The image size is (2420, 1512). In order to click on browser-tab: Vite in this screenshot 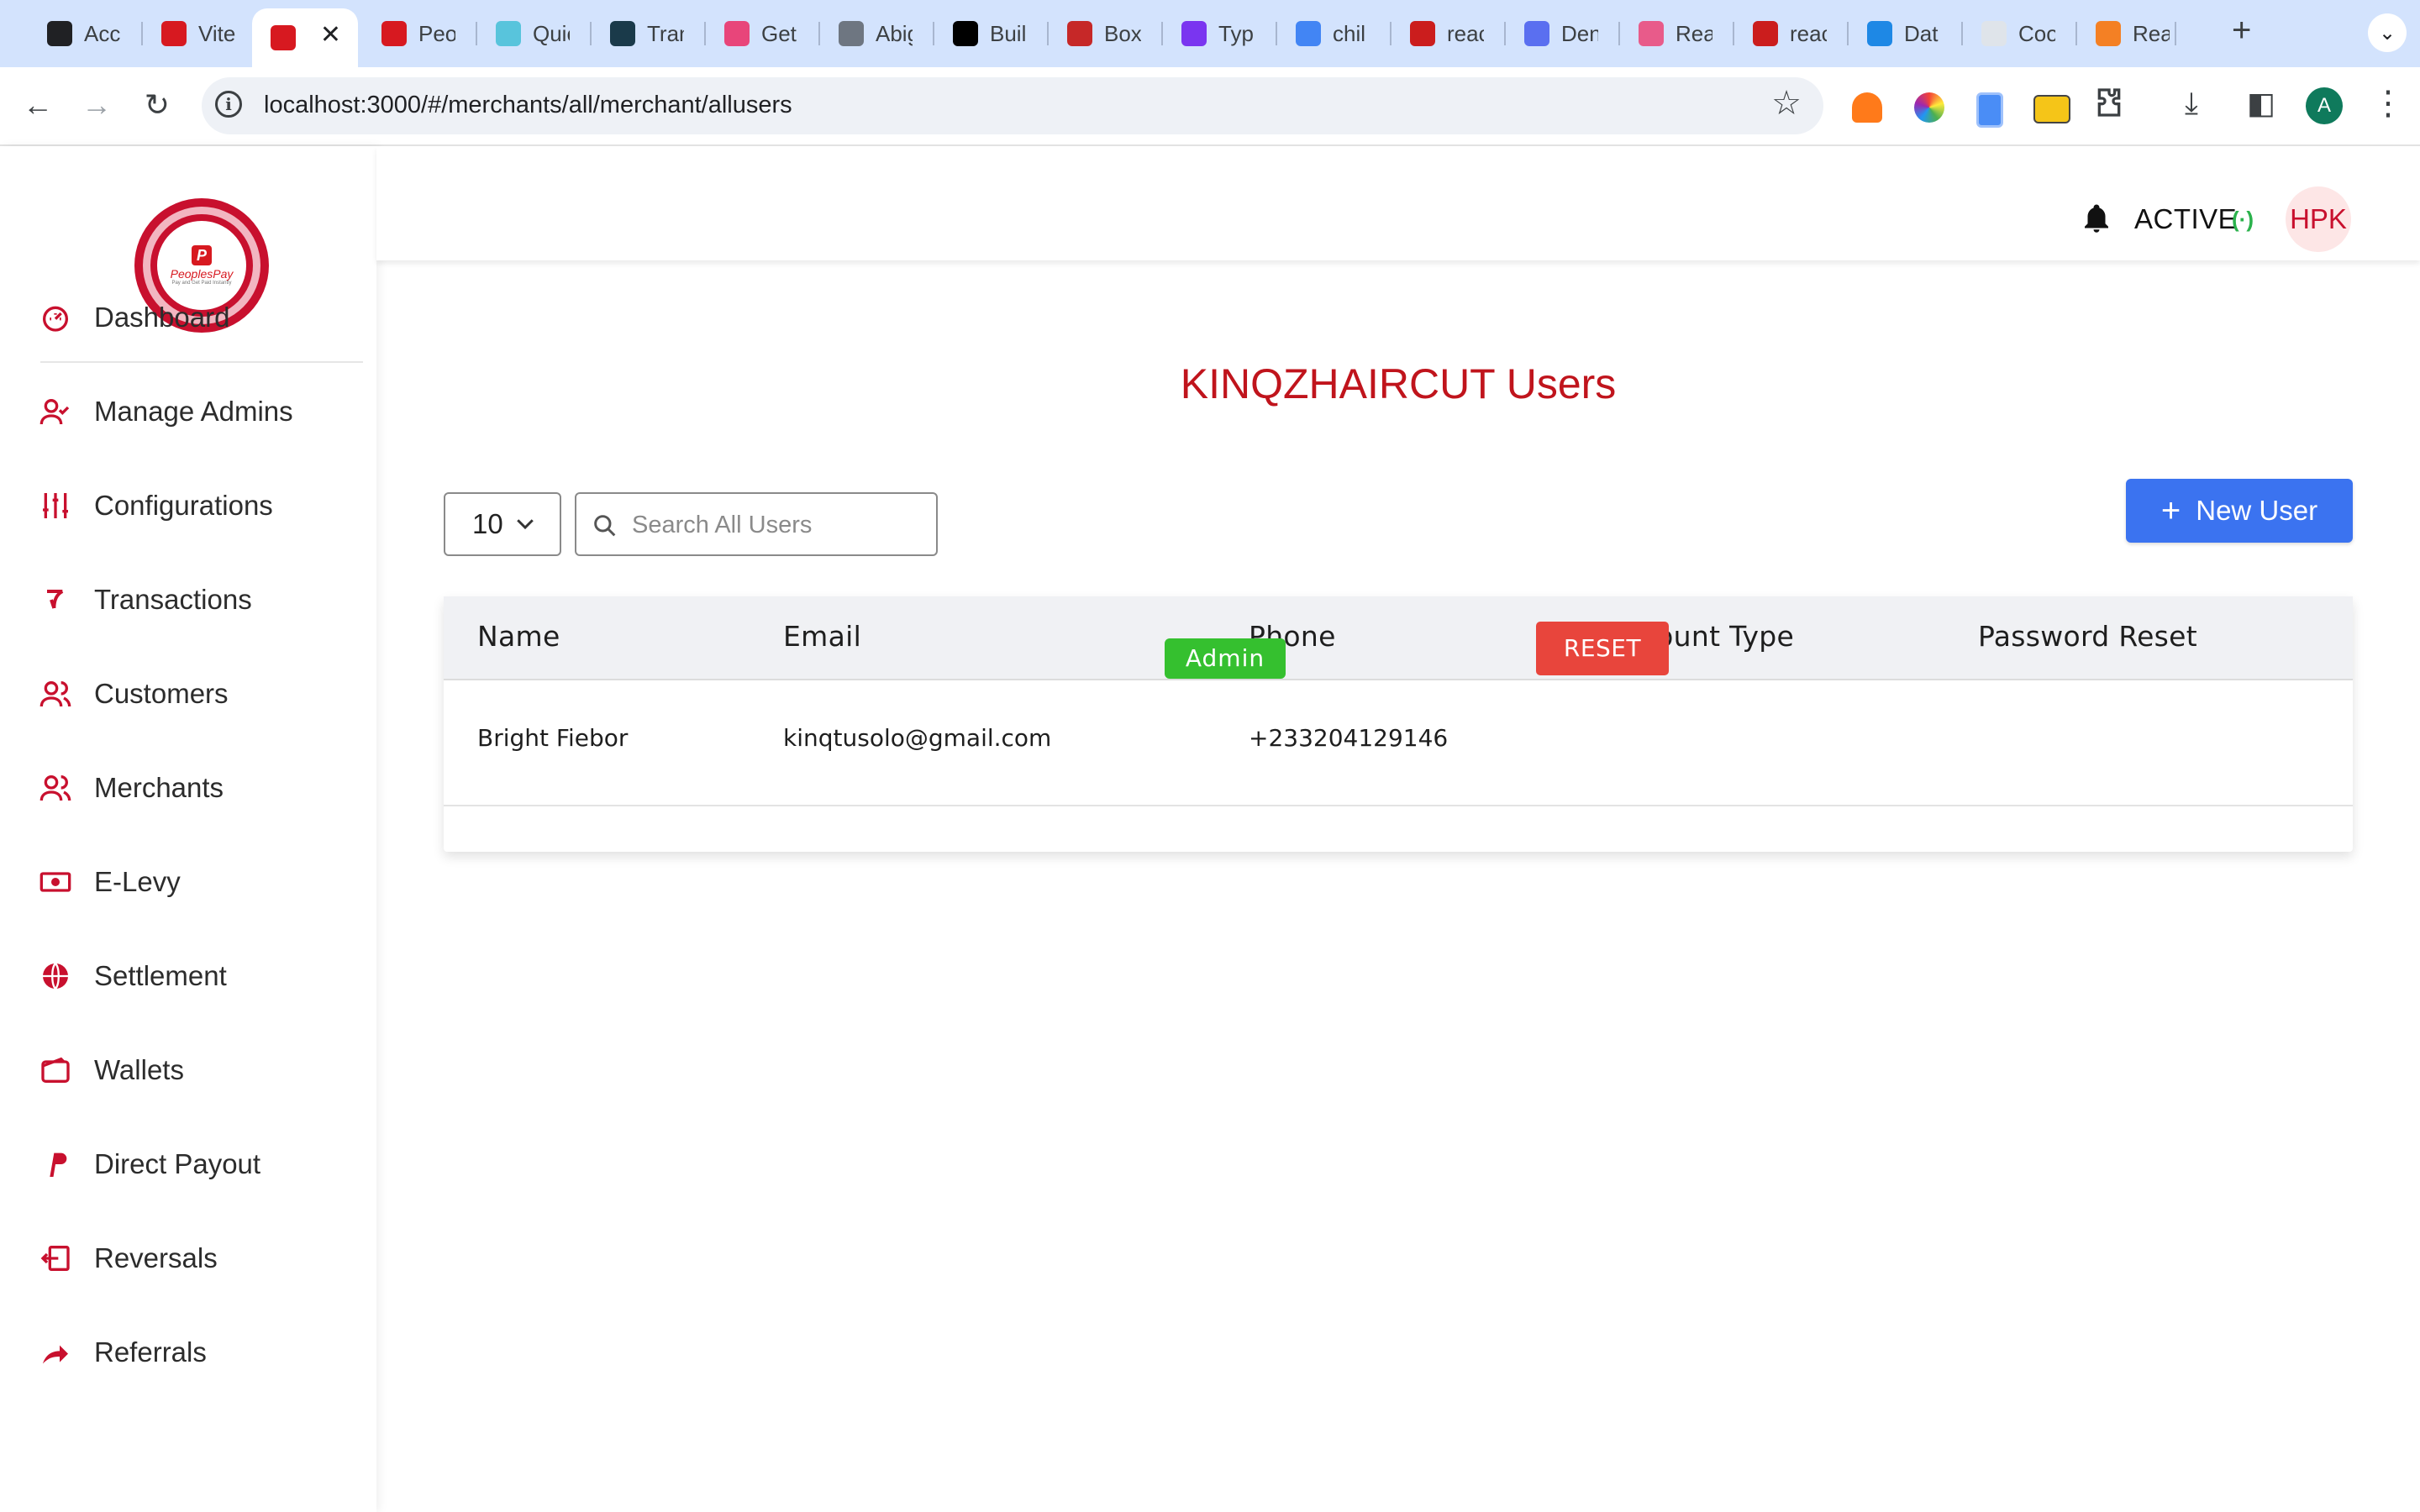, I will do `click(200, 33)`.